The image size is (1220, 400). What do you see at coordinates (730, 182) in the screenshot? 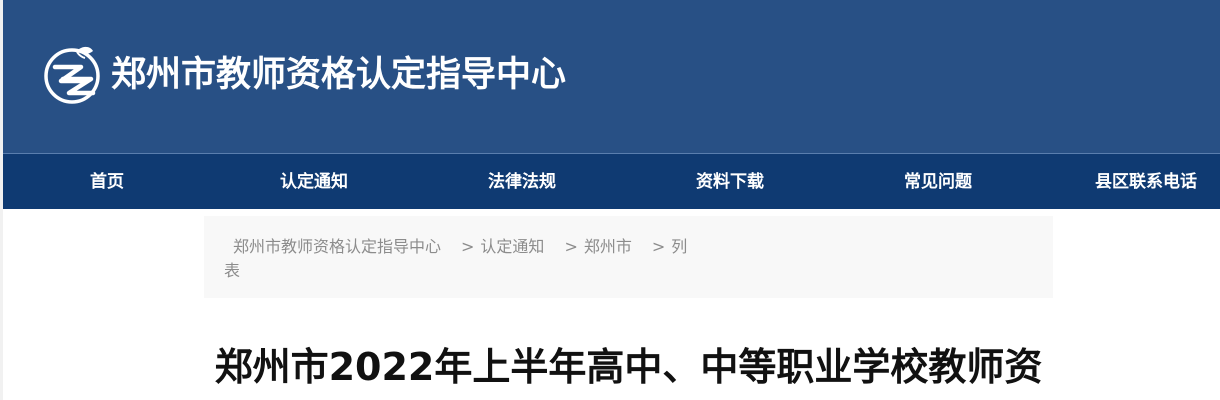
I see `nav-item-downloads: 资料下载` at bounding box center [730, 182].